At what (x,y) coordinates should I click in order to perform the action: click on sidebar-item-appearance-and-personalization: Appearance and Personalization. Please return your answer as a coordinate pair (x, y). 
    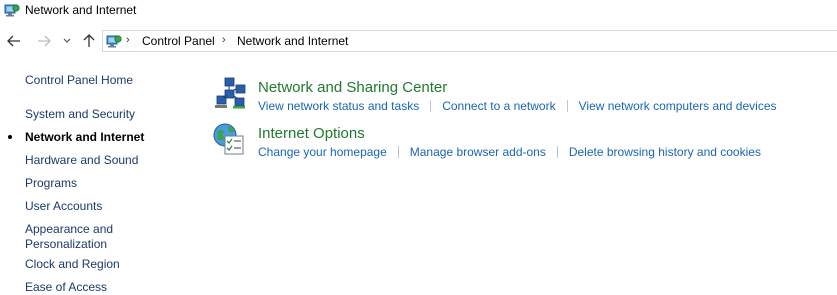
    Looking at the image, I should click on (77, 237).